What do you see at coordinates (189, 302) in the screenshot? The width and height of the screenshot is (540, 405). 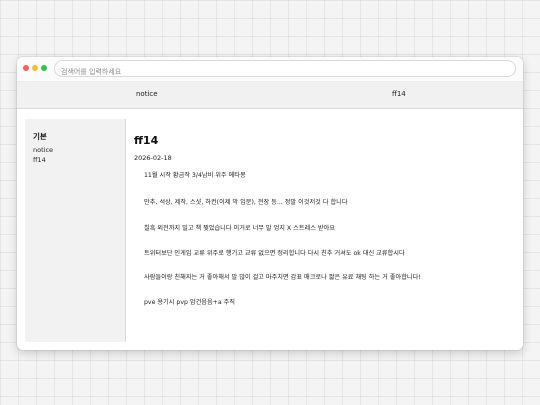 I see `post-line: pve 용기시 pvp 암건음음+a 주직` at bounding box center [189, 302].